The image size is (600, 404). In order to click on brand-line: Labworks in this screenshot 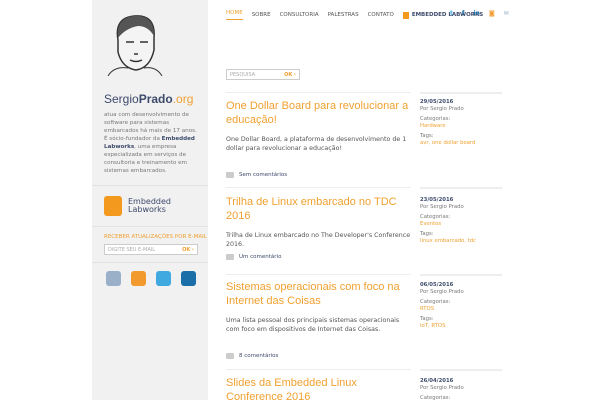, I will do `click(147, 209)`.